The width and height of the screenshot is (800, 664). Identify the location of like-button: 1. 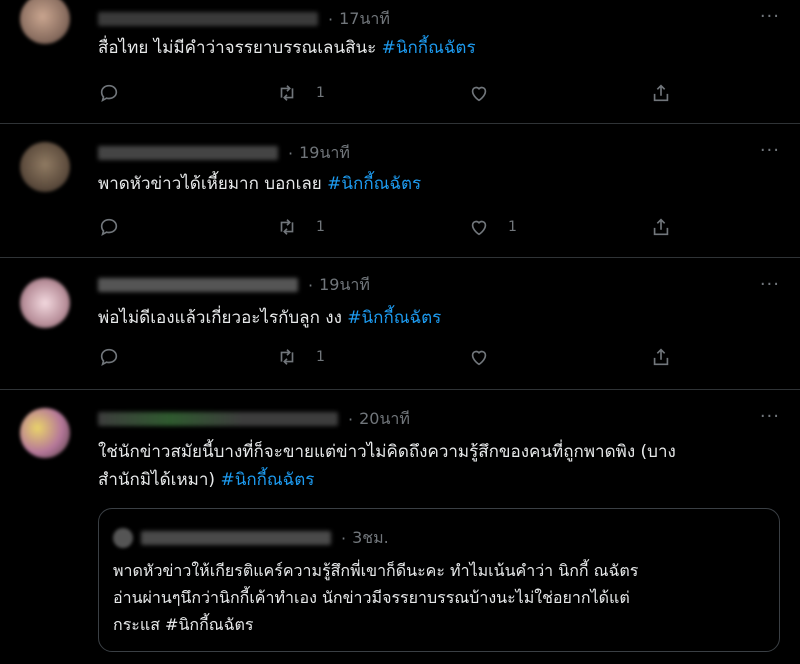
(492, 227).